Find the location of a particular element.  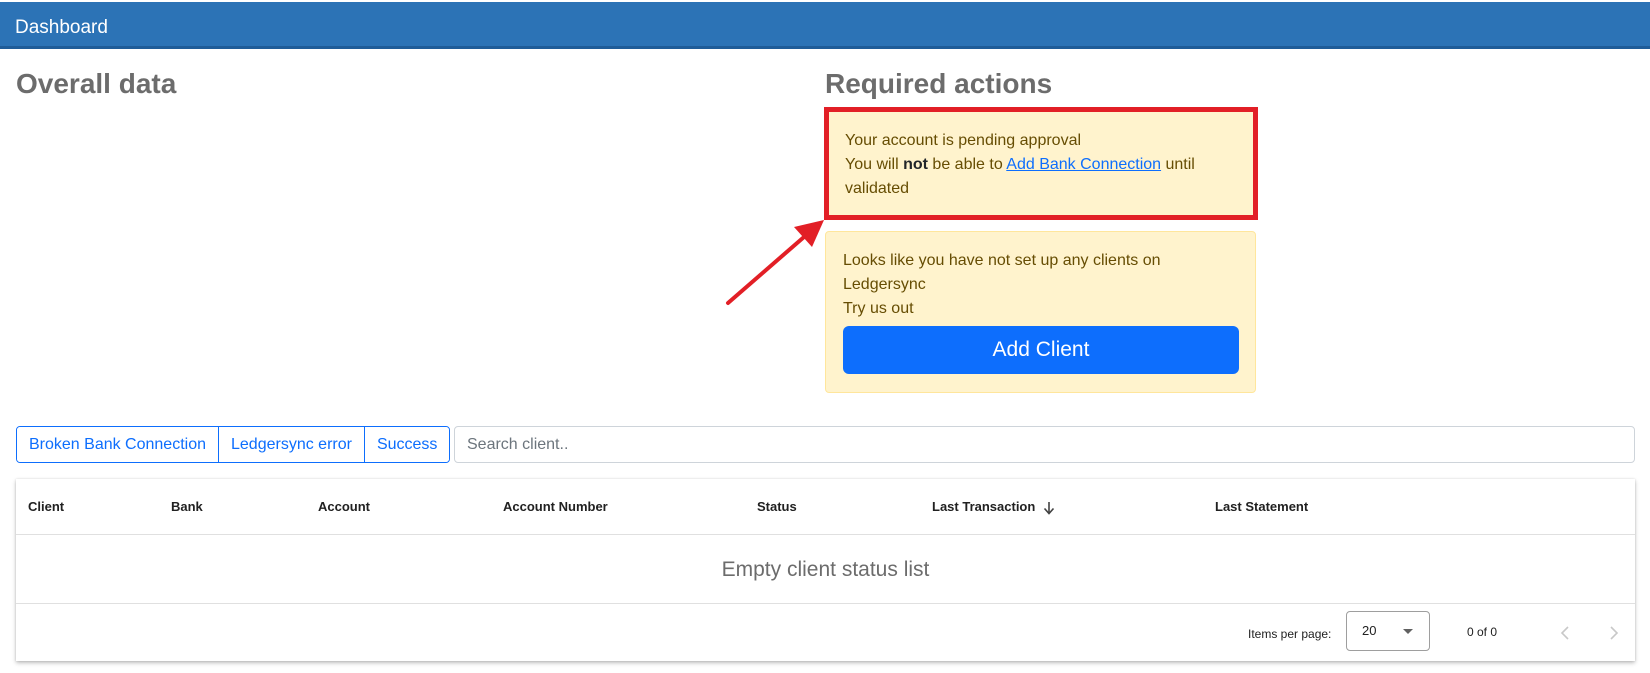

column-header-status: Status is located at coordinates (777, 507).